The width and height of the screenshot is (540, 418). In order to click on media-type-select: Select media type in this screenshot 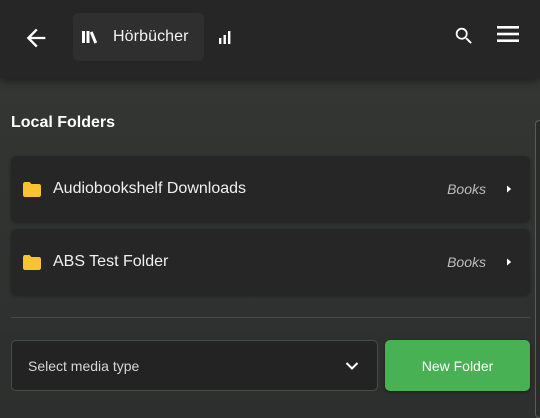, I will do `click(194, 365)`.